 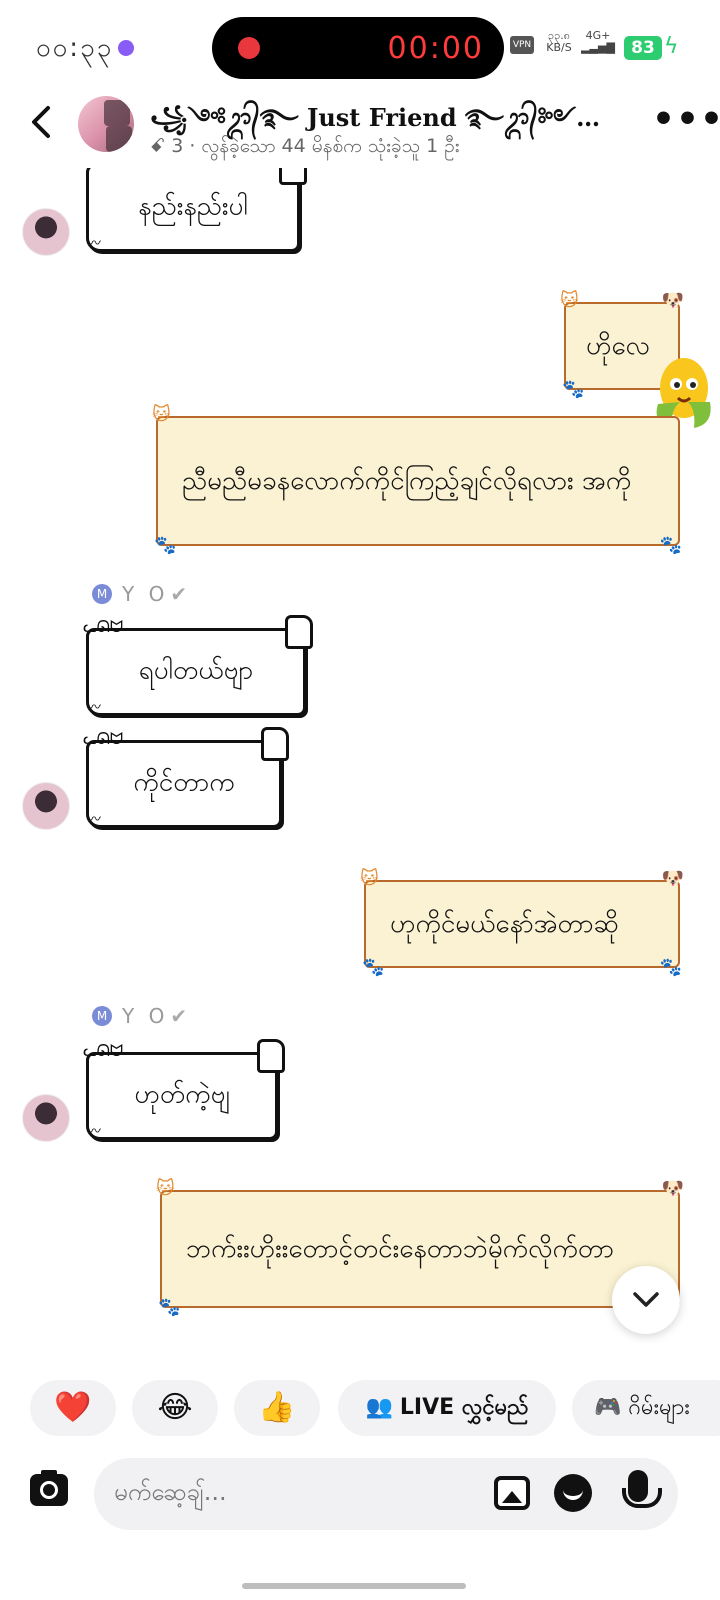 What do you see at coordinates (400, 1249) in the screenshot?
I see `message-text: ဘက်းးဟိုးးတောင့်တင်းနေတာဘဲမိုက်လိုက်တာ` at bounding box center [400, 1249].